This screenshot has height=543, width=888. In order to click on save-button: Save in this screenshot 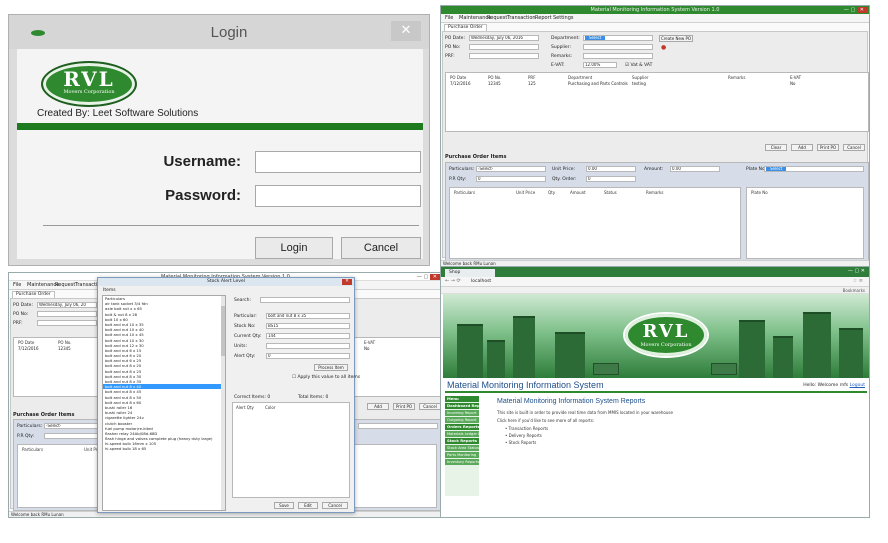, I will do `click(284, 505)`.